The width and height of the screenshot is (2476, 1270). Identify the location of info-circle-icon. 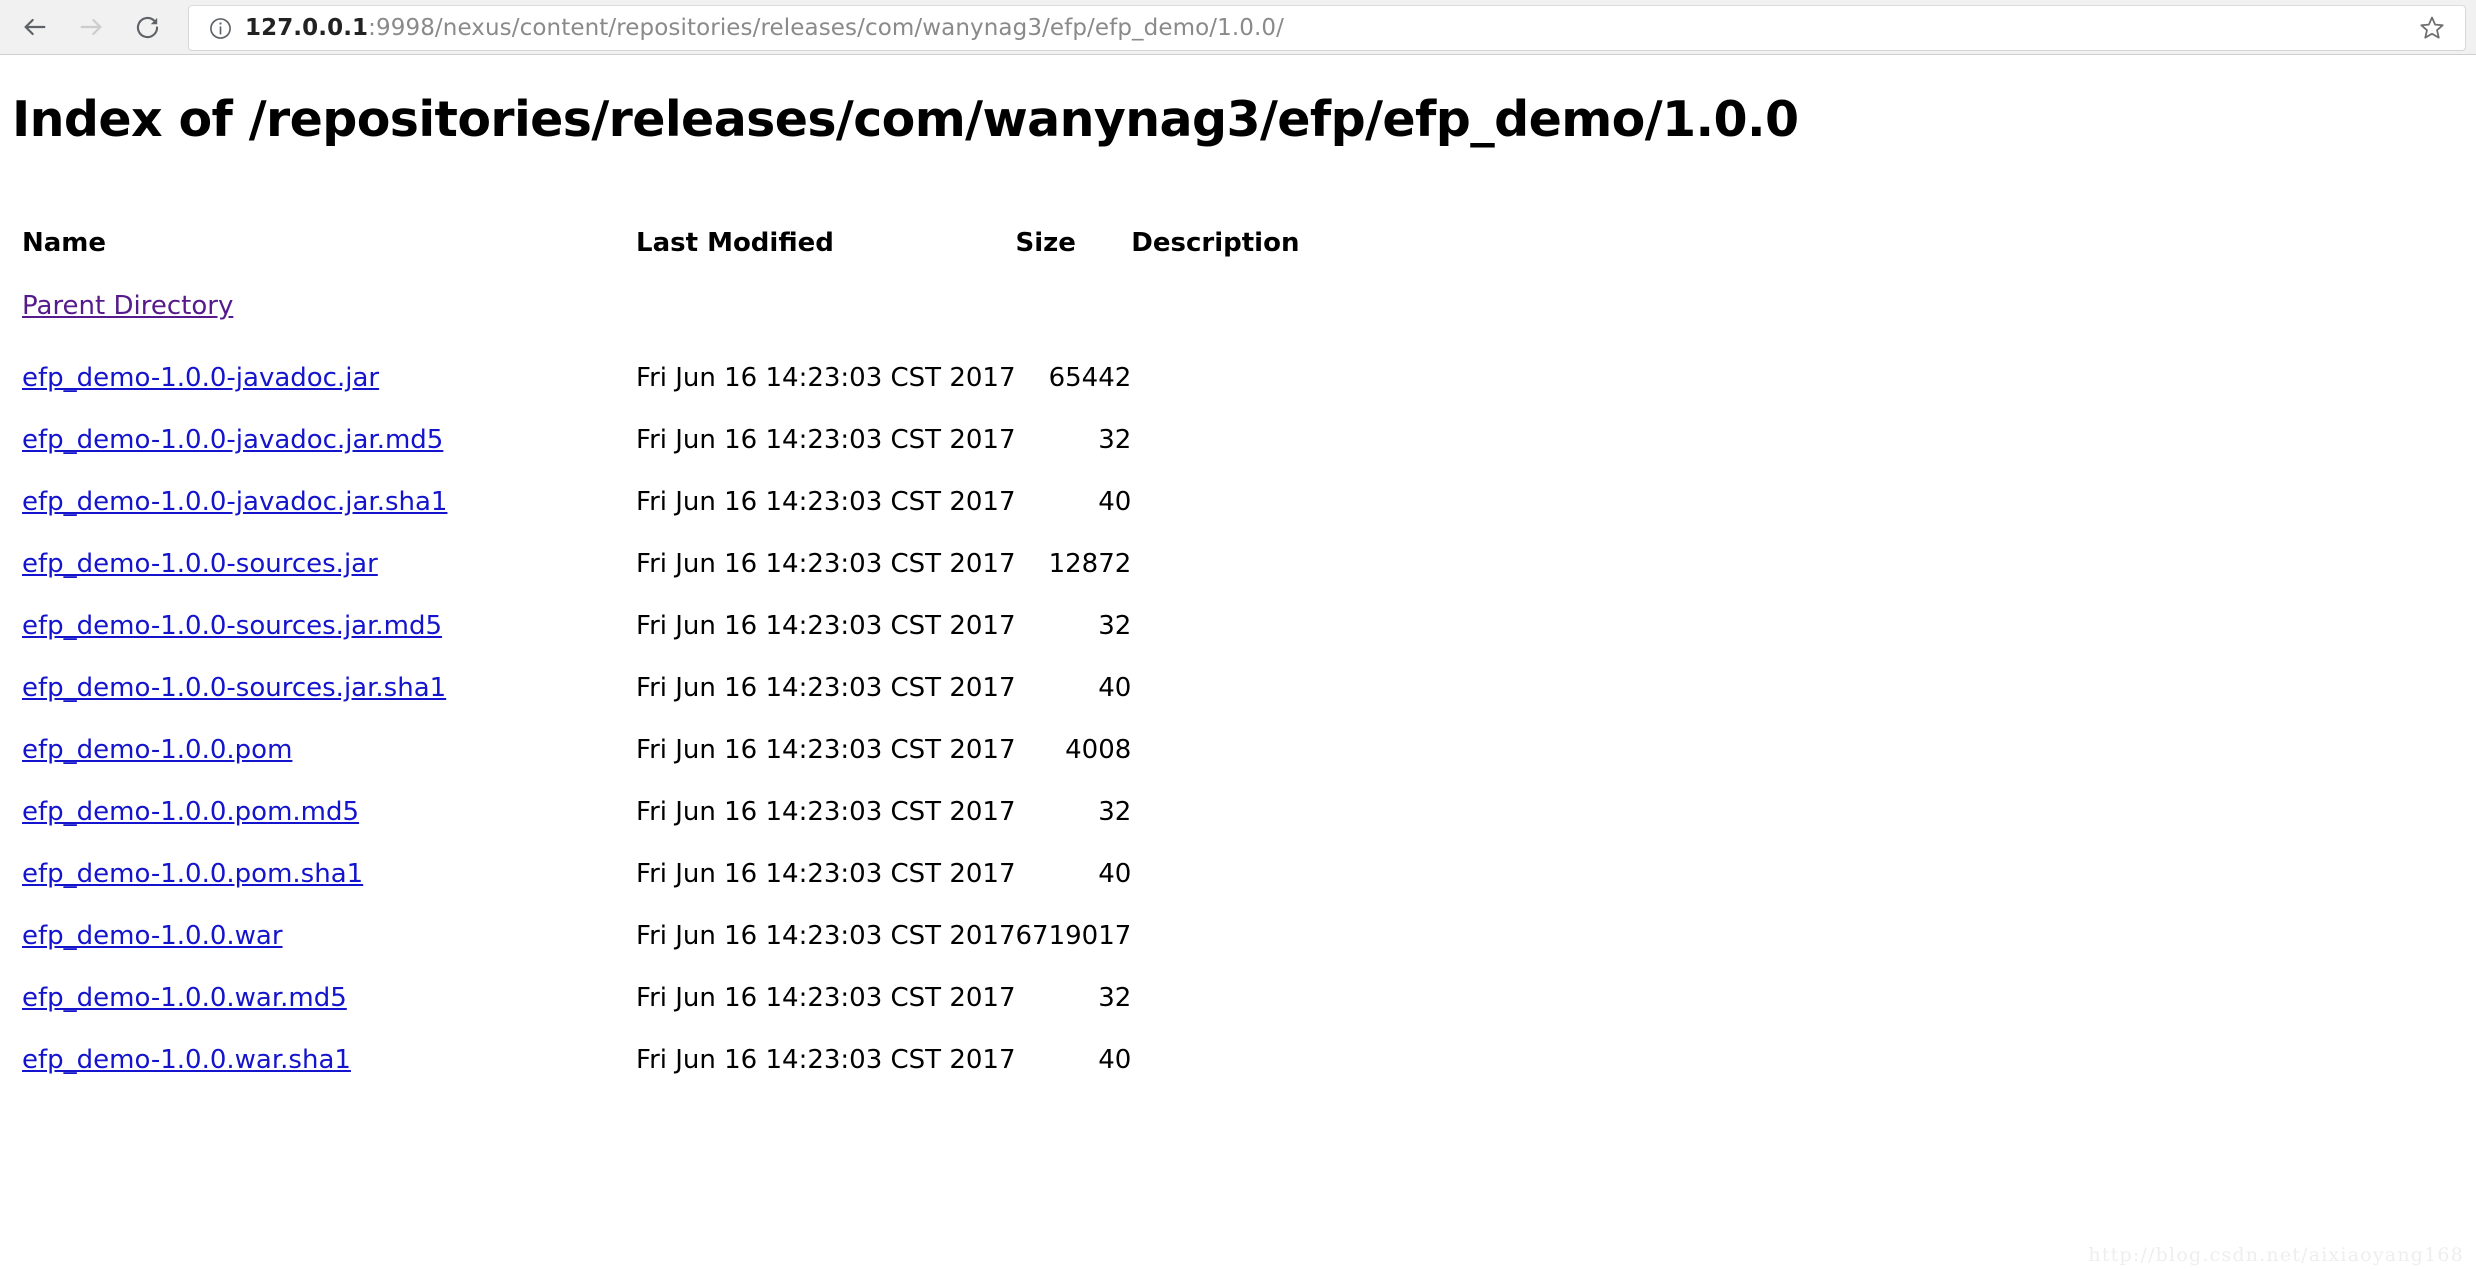
(220, 28).